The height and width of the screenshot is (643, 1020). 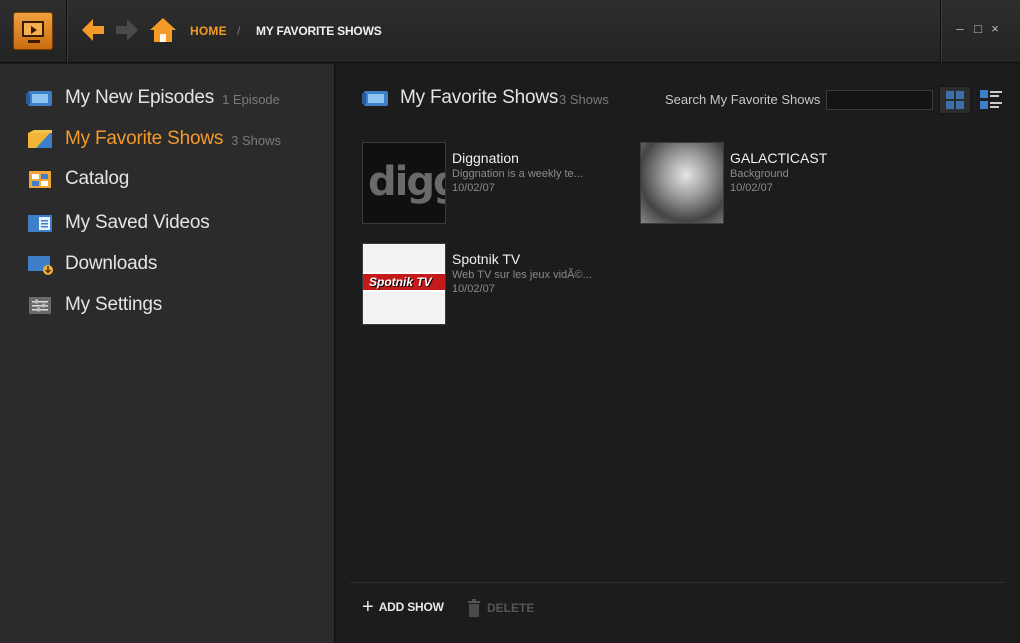 I want to click on breadcrumb-home-link: HOME, so click(x=208, y=31).